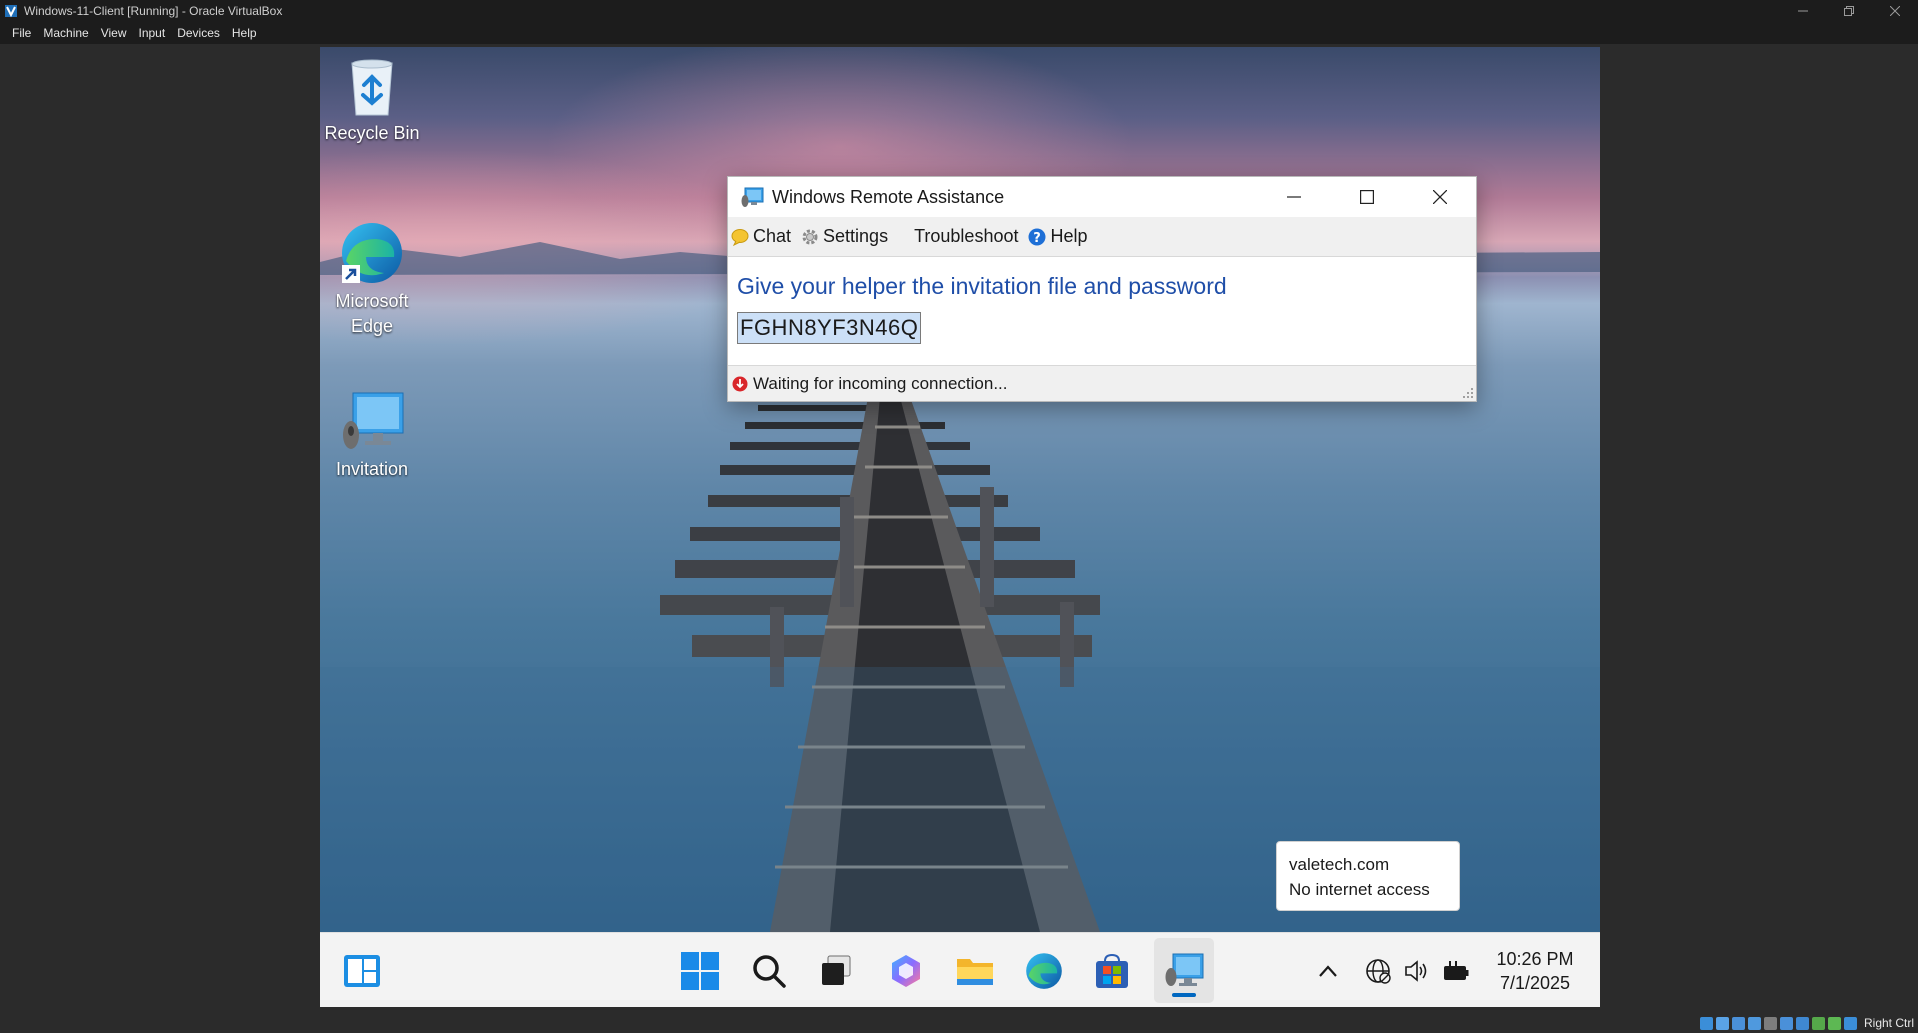  Describe the element at coordinates (856, 236) in the screenshot. I see `settings-label: Settings` at that location.